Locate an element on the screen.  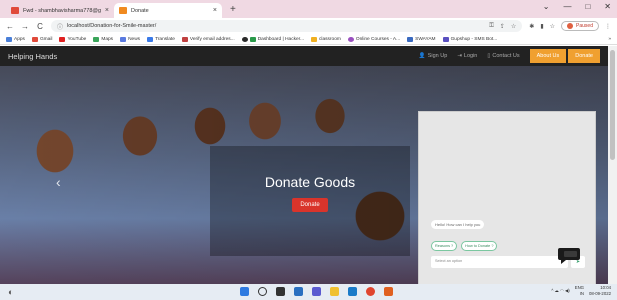
nav-signup-link: 👤 Sign Up is located at coordinates (433, 56).